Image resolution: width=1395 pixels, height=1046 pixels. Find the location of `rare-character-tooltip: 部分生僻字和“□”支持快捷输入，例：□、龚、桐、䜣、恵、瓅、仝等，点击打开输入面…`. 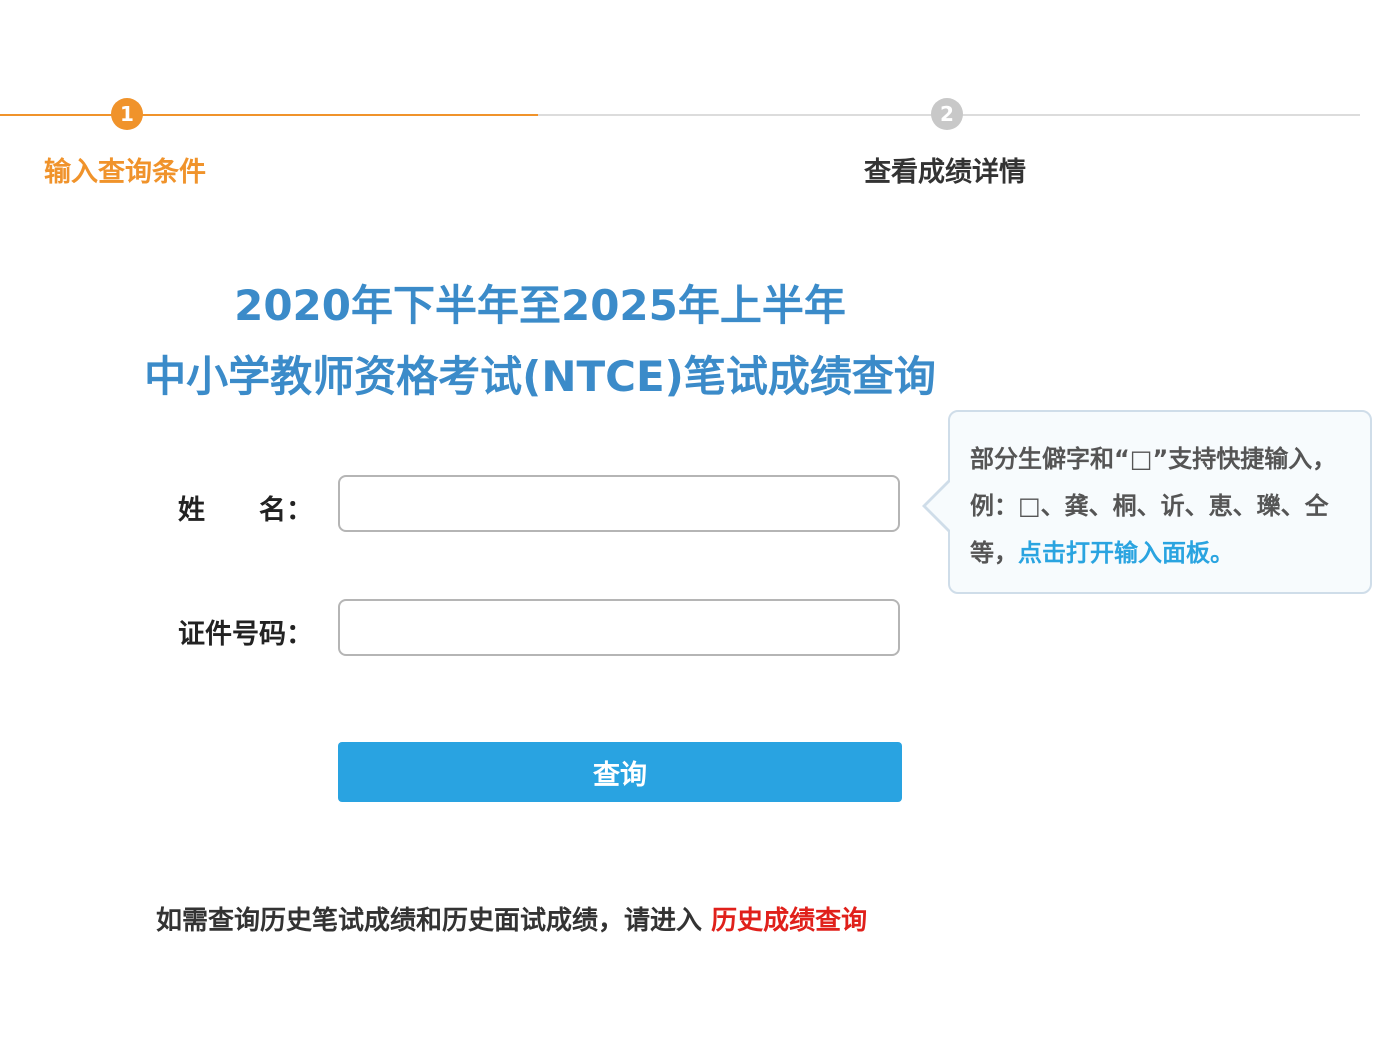

rare-character-tooltip: 部分生僻字和“□”支持快捷输入，例：□、龚、桐、䜣、恵、瓅、仝等，点击打开输入面… is located at coordinates (1160, 502).